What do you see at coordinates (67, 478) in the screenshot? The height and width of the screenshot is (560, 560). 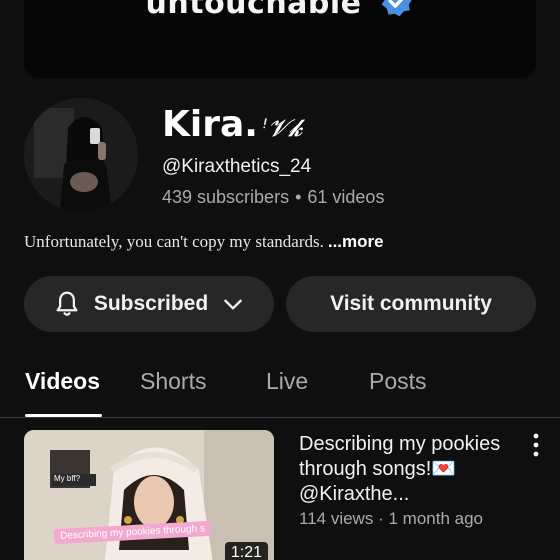 I see `thumb-corner-text: My bff?` at bounding box center [67, 478].